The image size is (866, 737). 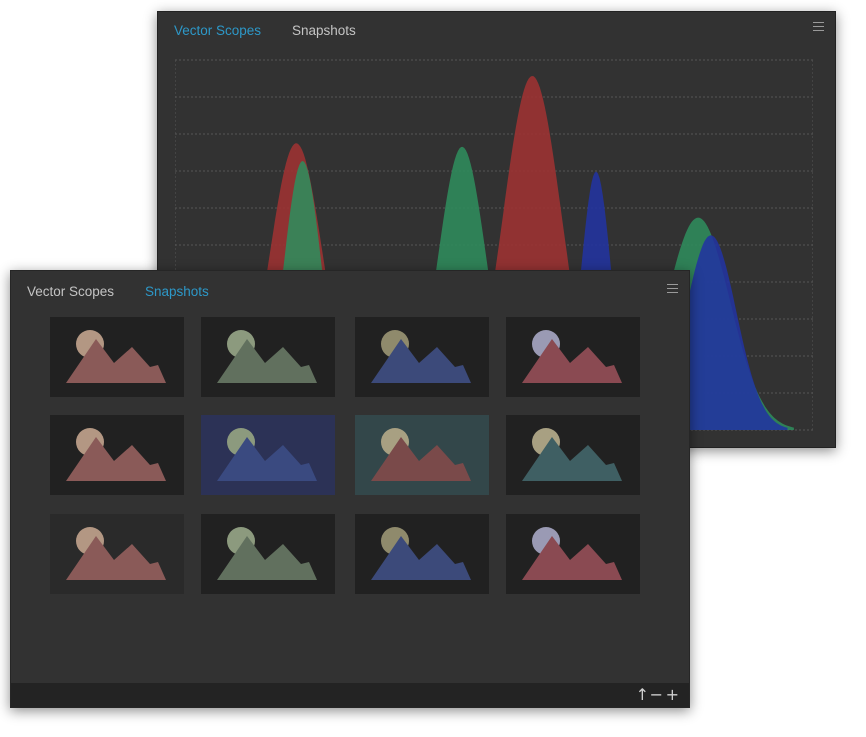 What do you see at coordinates (672, 695) in the screenshot?
I see `plus-icon: +` at bounding box center [672, 695].